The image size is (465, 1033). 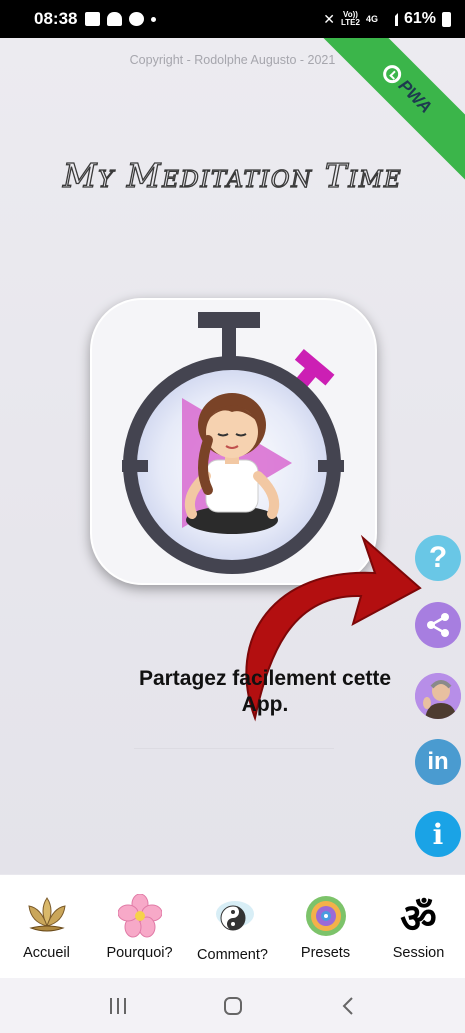 I want to click on app-title: My Meditation Time, so click(x=232, y=175).